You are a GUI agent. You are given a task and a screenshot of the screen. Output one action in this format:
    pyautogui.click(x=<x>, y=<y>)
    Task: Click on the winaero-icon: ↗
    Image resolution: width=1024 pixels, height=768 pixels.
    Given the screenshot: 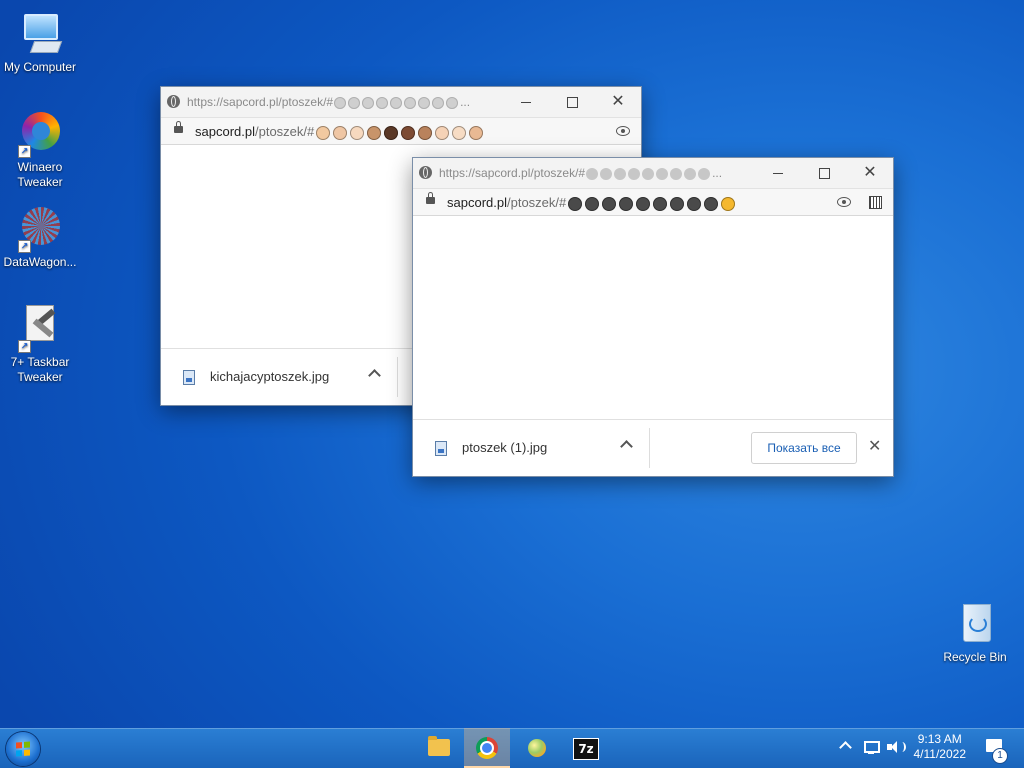 What is the action you would take?
    pyautogui.click(x=40, y=134)
    